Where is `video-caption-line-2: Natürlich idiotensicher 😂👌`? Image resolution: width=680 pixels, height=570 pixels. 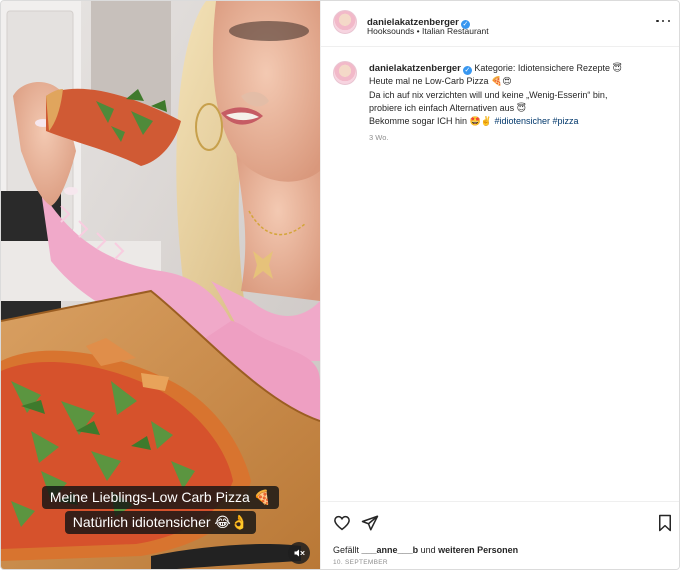
video-caption-line-2: Natürlich idiotensicher 😂👌 is located at coordinates (160, 522).